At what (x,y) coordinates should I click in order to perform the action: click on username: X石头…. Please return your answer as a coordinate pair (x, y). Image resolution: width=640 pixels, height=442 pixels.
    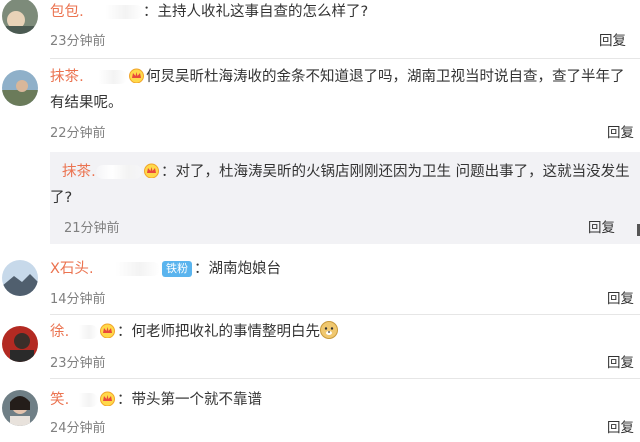
    Looking at the image, I should click on (71, 269).